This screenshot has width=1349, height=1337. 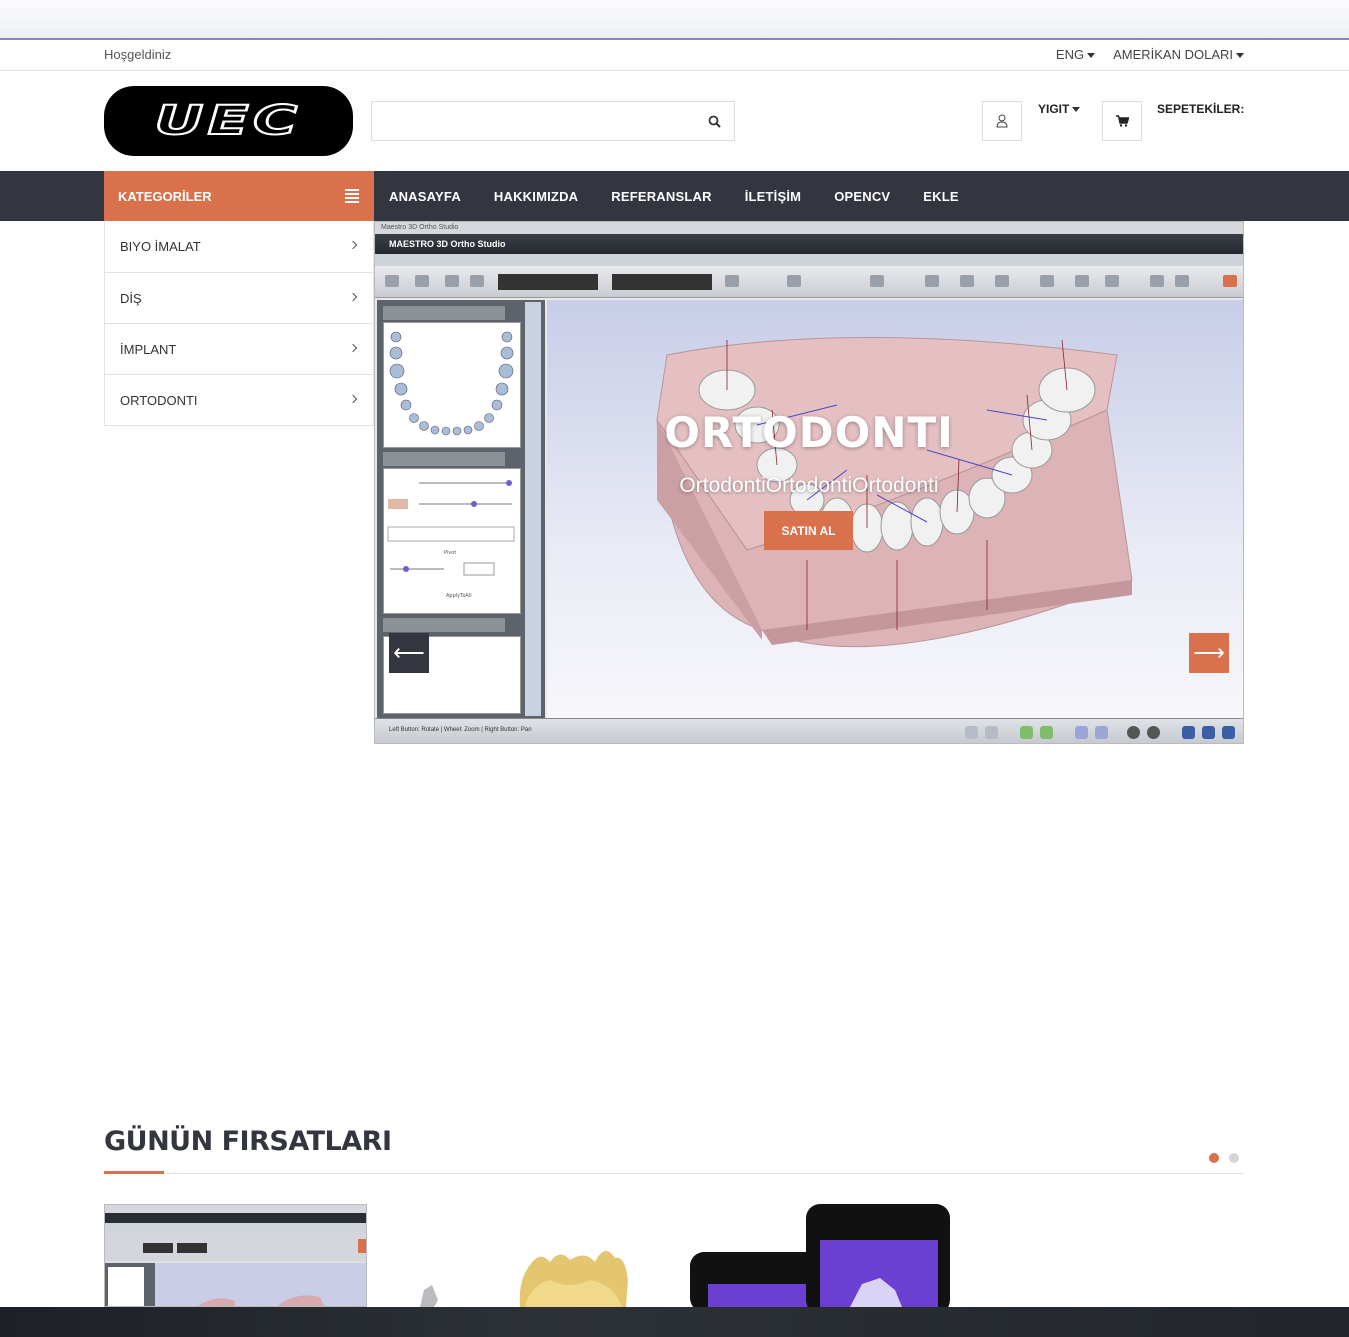 I want to click on user-icon, so click(x=1002, y=121).